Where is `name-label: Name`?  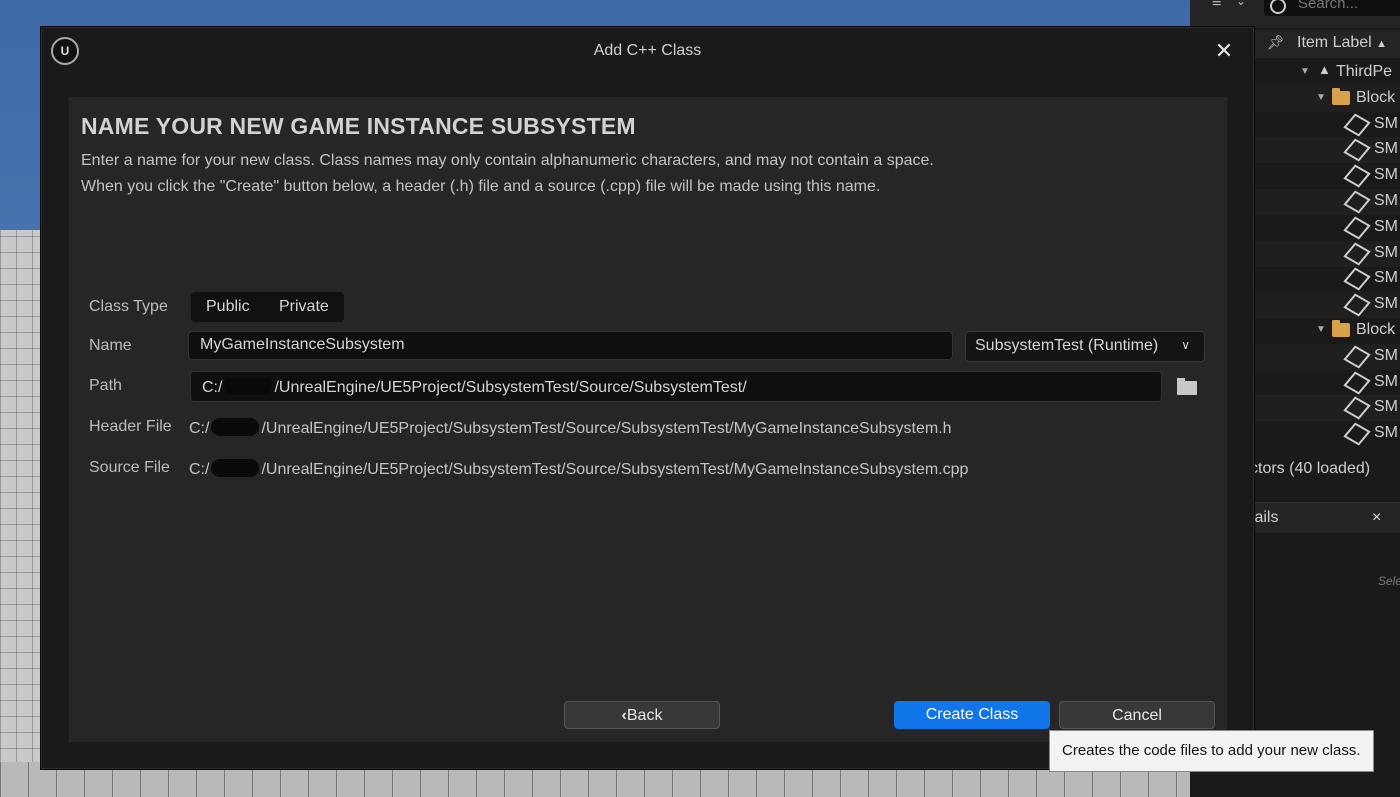
name-label: Name is located at coordinates (110, 345).